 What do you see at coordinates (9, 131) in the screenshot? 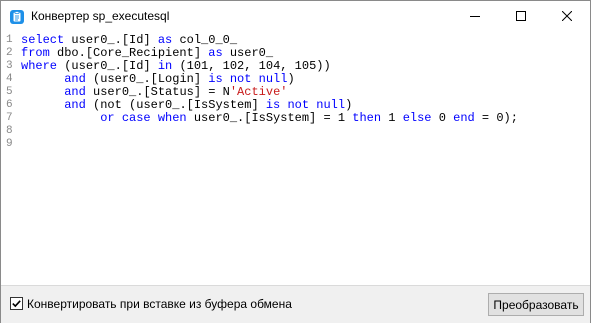
I see `line-number: 8` at bounding box center [9, 131].